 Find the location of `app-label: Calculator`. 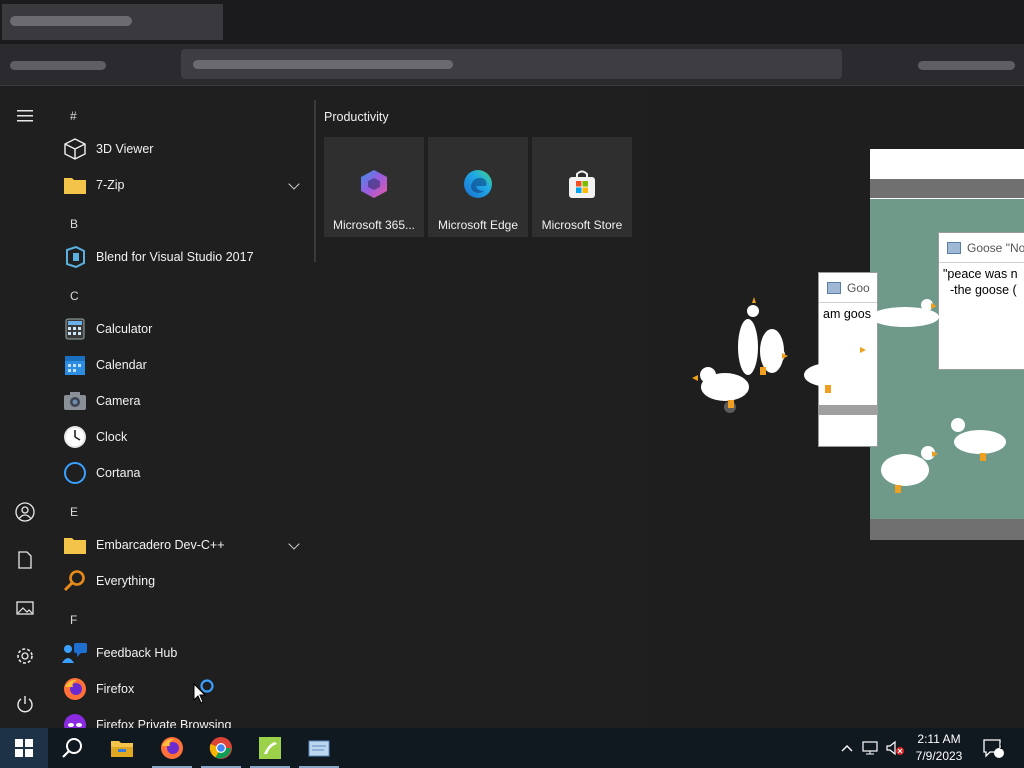

app-label: Calculator is located at coordinates (124, 329).